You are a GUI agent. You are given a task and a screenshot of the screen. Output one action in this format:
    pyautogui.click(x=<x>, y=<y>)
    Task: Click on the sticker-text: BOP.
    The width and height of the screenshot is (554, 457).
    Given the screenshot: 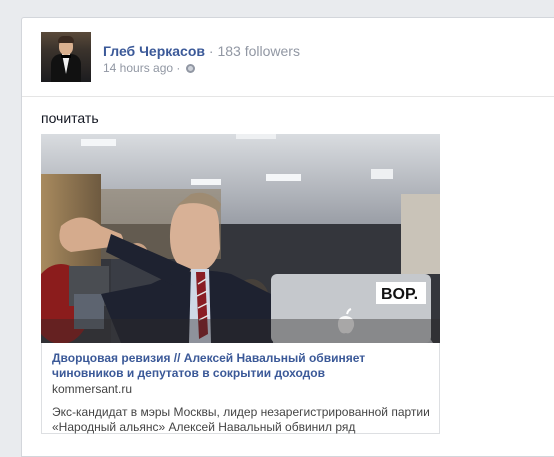 What is the action you would take?
    pyautogui.click(x=399, y=294)
    